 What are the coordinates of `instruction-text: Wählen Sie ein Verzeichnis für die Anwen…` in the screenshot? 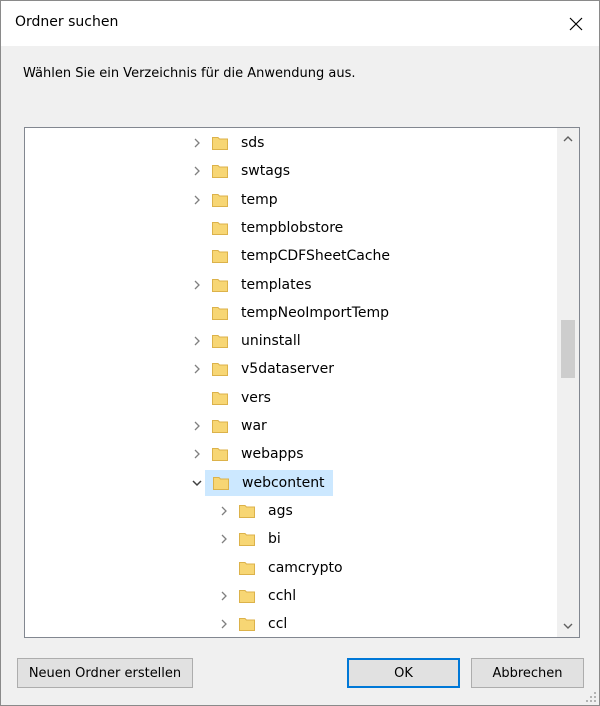 It's located at (189, 73).